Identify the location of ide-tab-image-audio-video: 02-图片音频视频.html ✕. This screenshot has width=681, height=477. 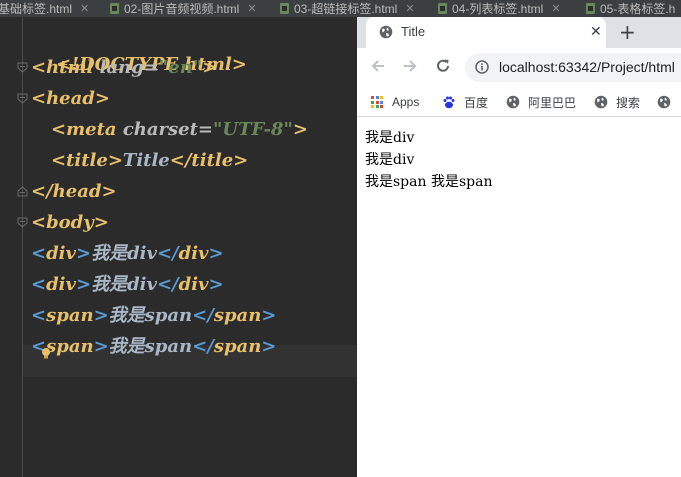
(183, 8).